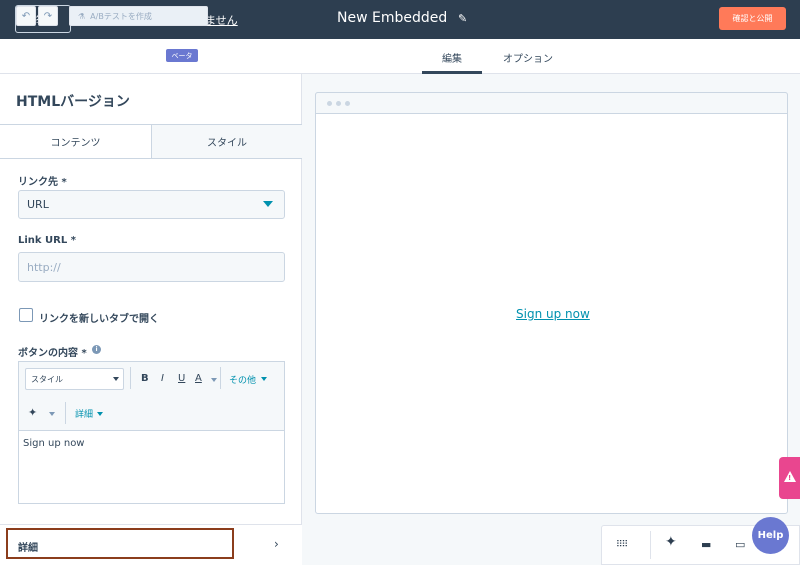 This screenshot has height=565, width=800. What do you see at coordinates (28, 546) in the screenshot?
I see `details-label: 詳細` at bounding box center [28, 546].